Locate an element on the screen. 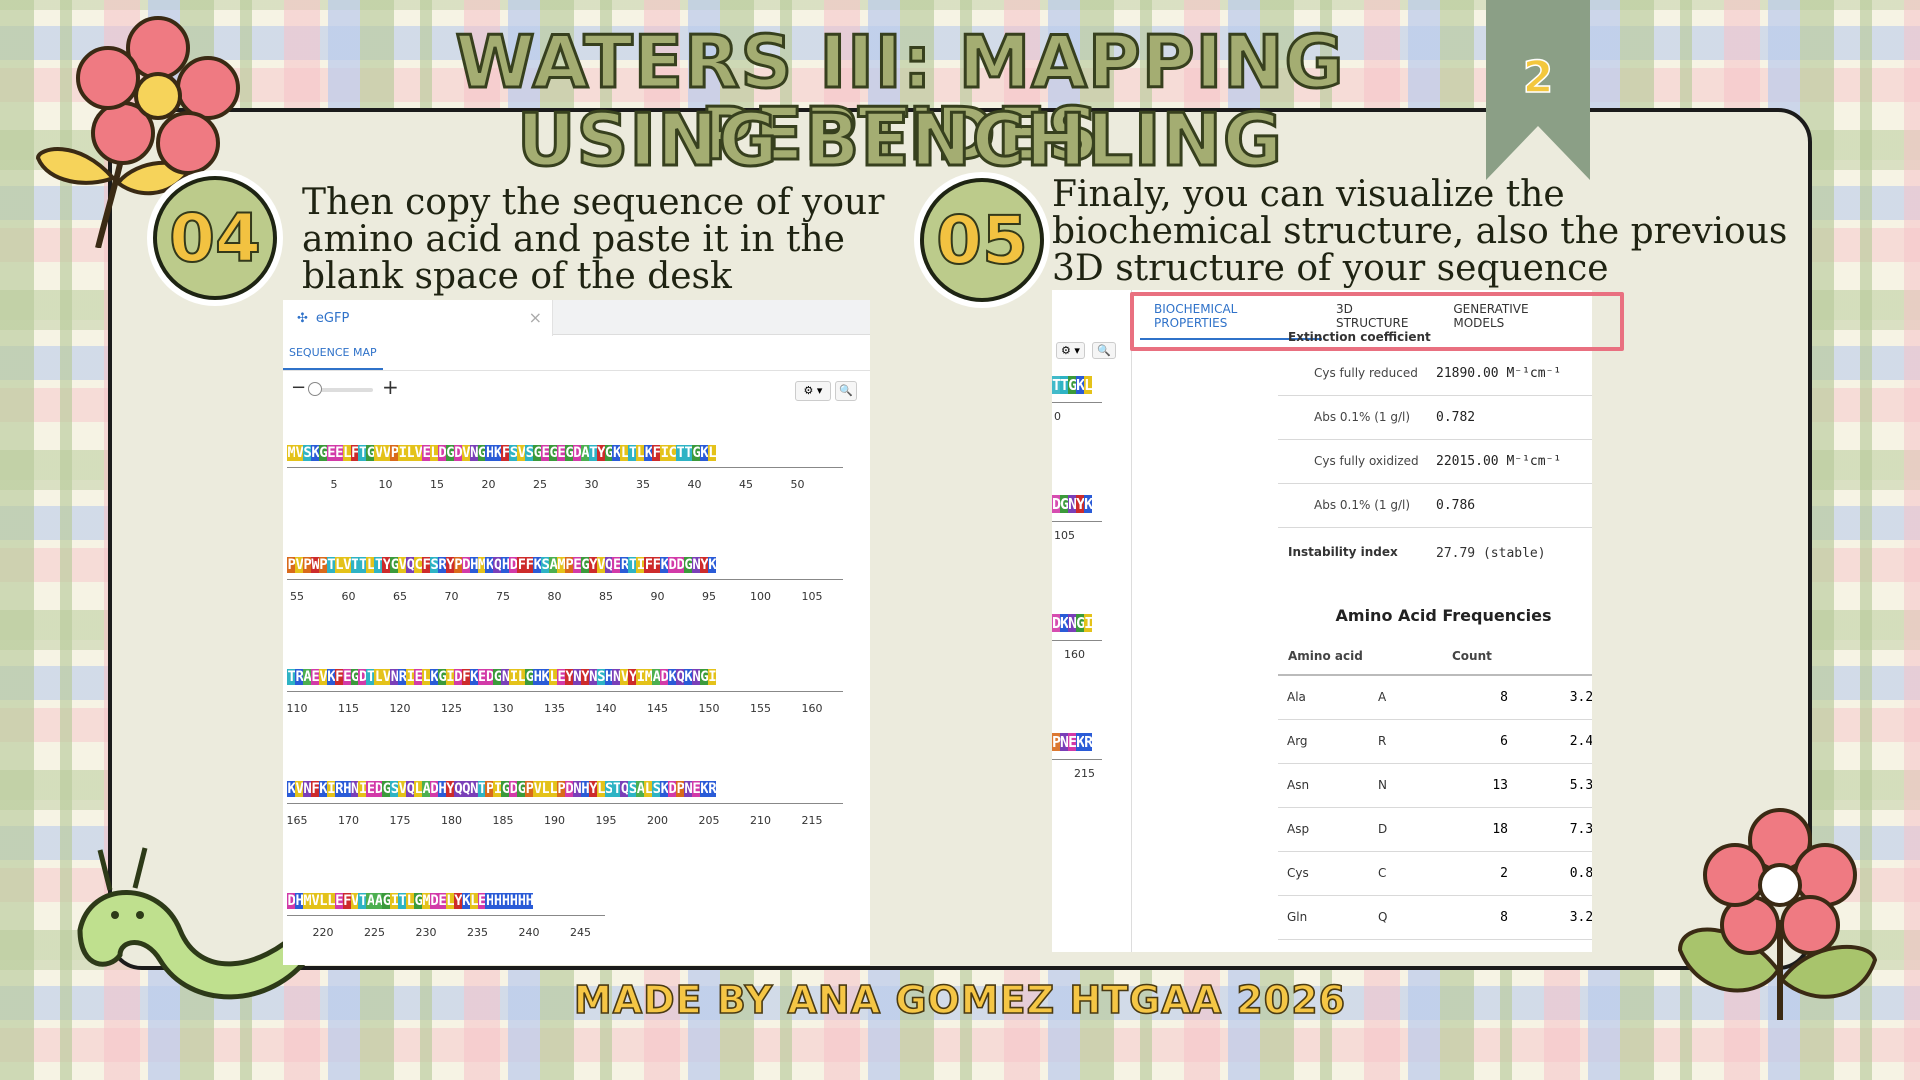 The width and height of the screenshot is (1920, 1080). residue: D is located at coordinates (291, 901).